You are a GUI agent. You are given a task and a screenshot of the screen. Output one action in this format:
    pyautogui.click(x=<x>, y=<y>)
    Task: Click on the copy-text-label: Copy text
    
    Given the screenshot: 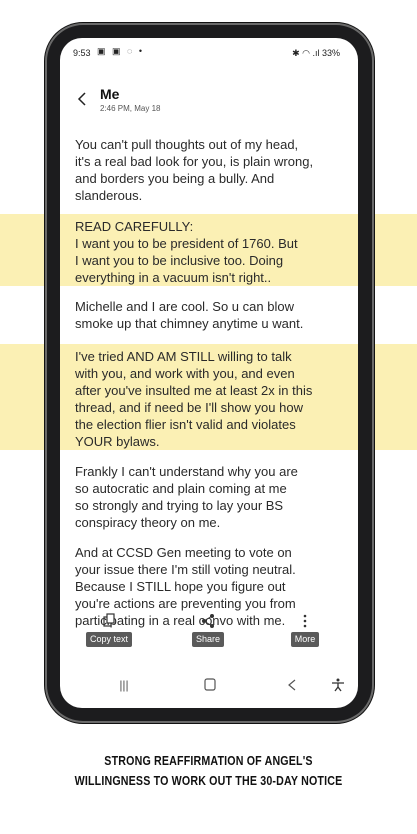 What is the action you would take?
    pyautogui.click(x=109, y=639)
    